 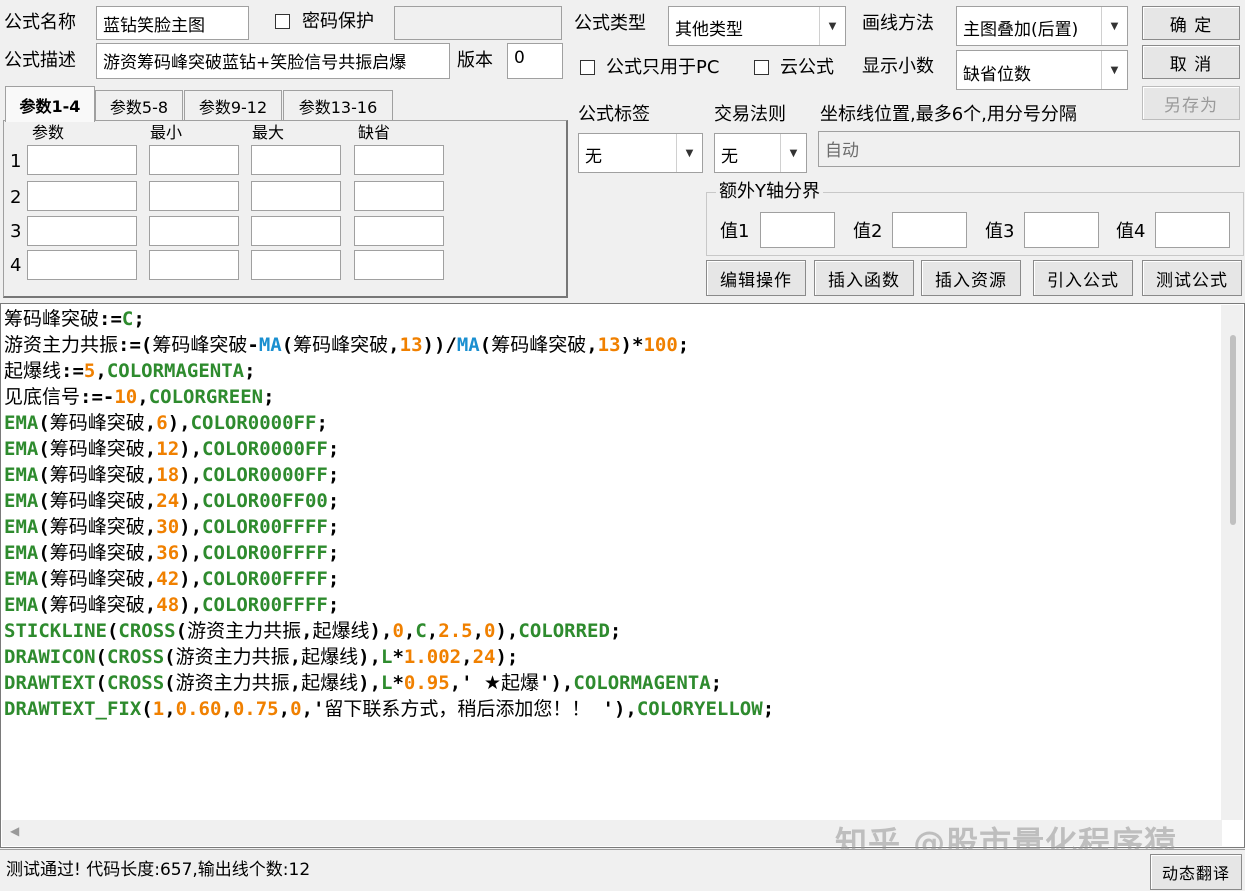 What do you see at coordinates (389, 553) in the screenshot?
I see `code-line: EMA(筹码峰突破,36),COLOR00FFFF;` at bounding box center [389, 553].